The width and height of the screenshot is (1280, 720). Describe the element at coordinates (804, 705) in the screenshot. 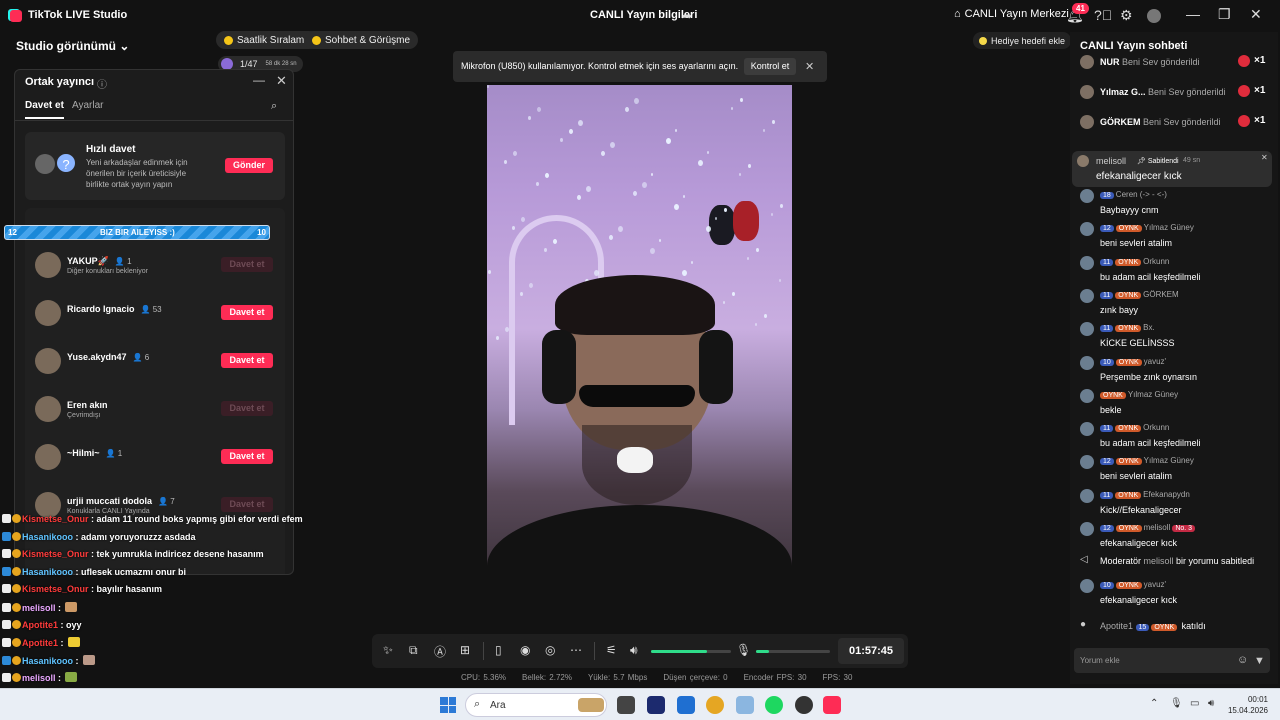

I see `app-icon` at that location.